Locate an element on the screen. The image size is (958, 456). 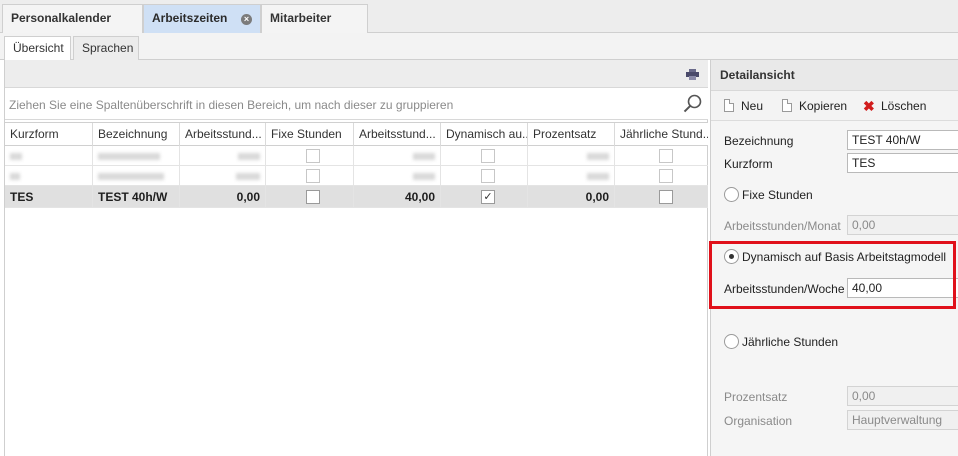
tab-label: Mitarbeiter is located at coordinates (301, 18).